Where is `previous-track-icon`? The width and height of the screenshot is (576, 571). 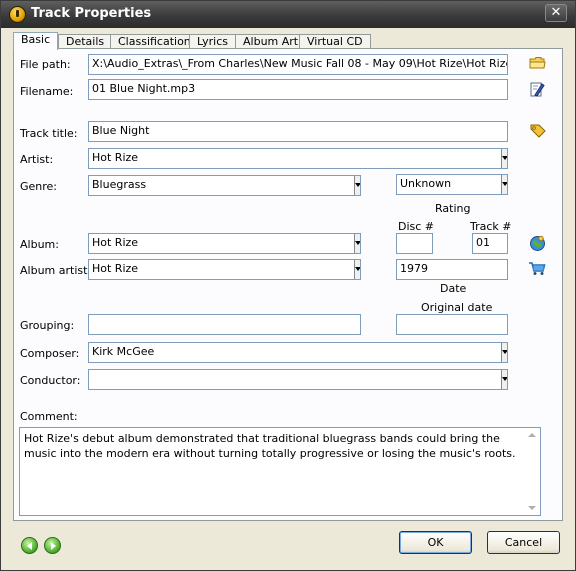 previous-track-icon is located at coordinates (29, 545).